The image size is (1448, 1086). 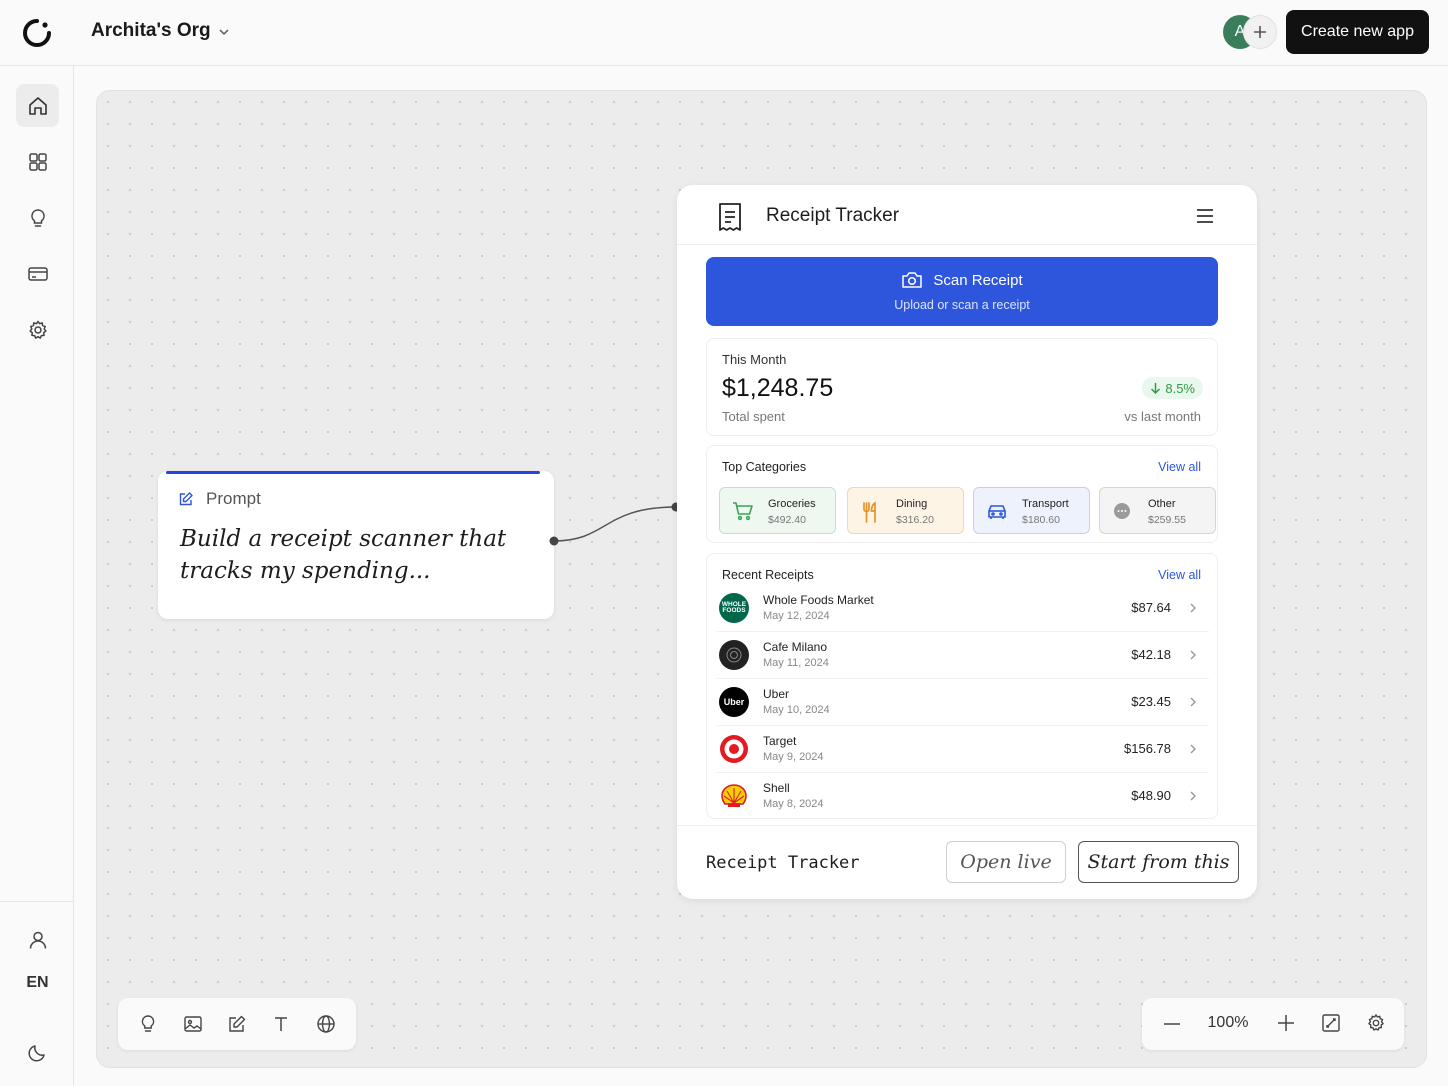 I want to click on node-connector, so click(x=615, y=524).